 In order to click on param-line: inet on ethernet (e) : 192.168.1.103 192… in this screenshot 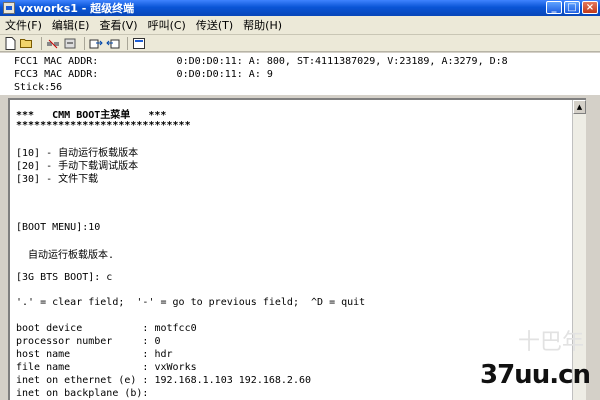, I will do `click(164, 380)`.